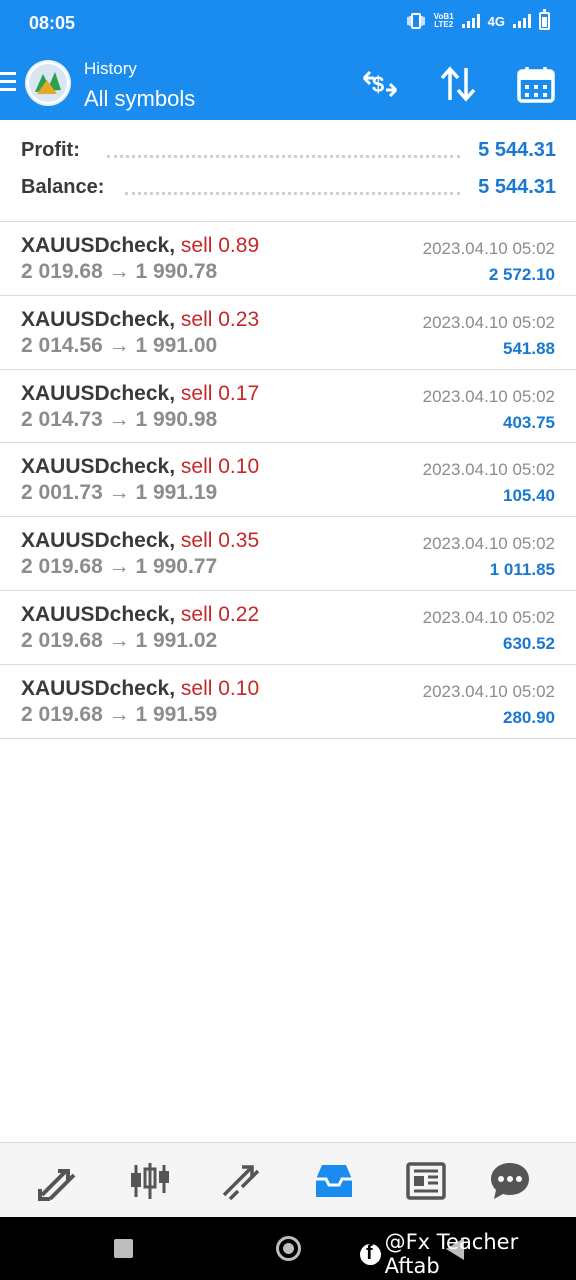 The image size is (576, 1280). What do you see at coordinates (529, 348) in the screenshot?
I see `deal-profit: 541.88` at bounding box center [529, 348].